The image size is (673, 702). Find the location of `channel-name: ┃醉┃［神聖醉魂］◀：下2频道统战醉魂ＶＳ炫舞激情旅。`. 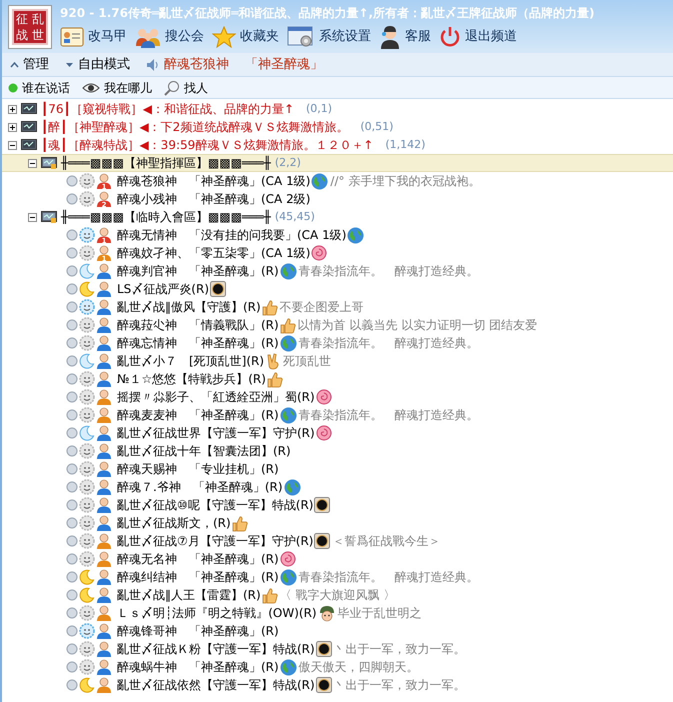

channel-name: ┃醉┃［神聖醉魂］◀：下2频道统战醉魂ＶＳ炫舞激情旅。 is located at coordinates (194, 127).